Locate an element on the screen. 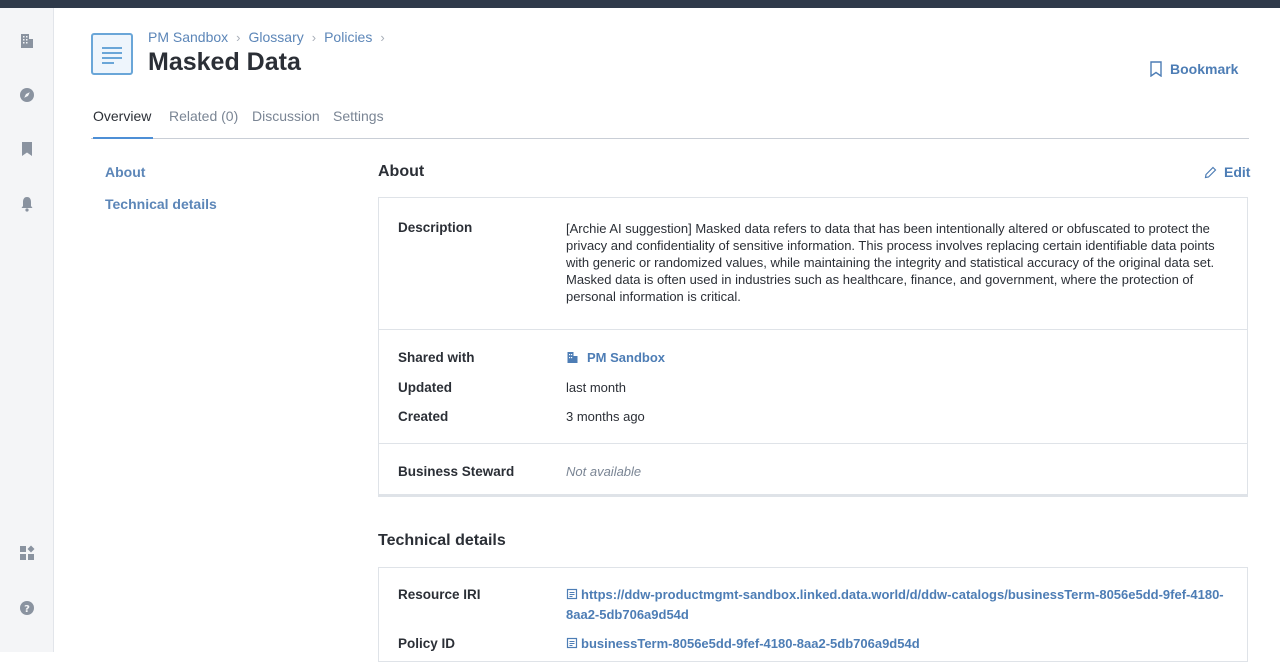 This screenshot has width=1280, height=662. technical-details-heading: Technical details is located at coordinates (442, 540).